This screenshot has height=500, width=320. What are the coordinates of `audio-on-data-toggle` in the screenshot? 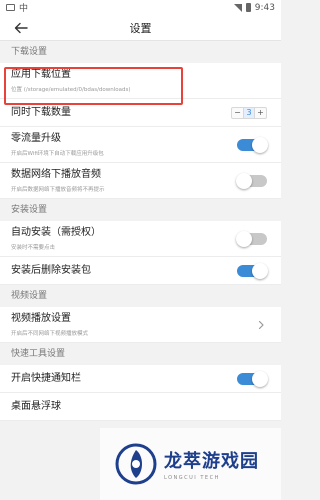 It's located at (251, 180).